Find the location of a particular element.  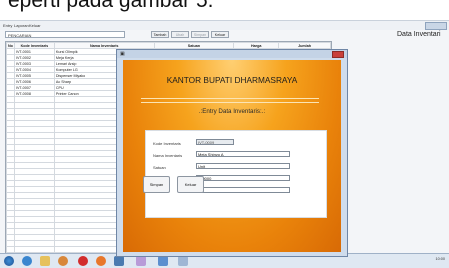

label-kode: Kode Inventaris is located at coordinates (167, 143).